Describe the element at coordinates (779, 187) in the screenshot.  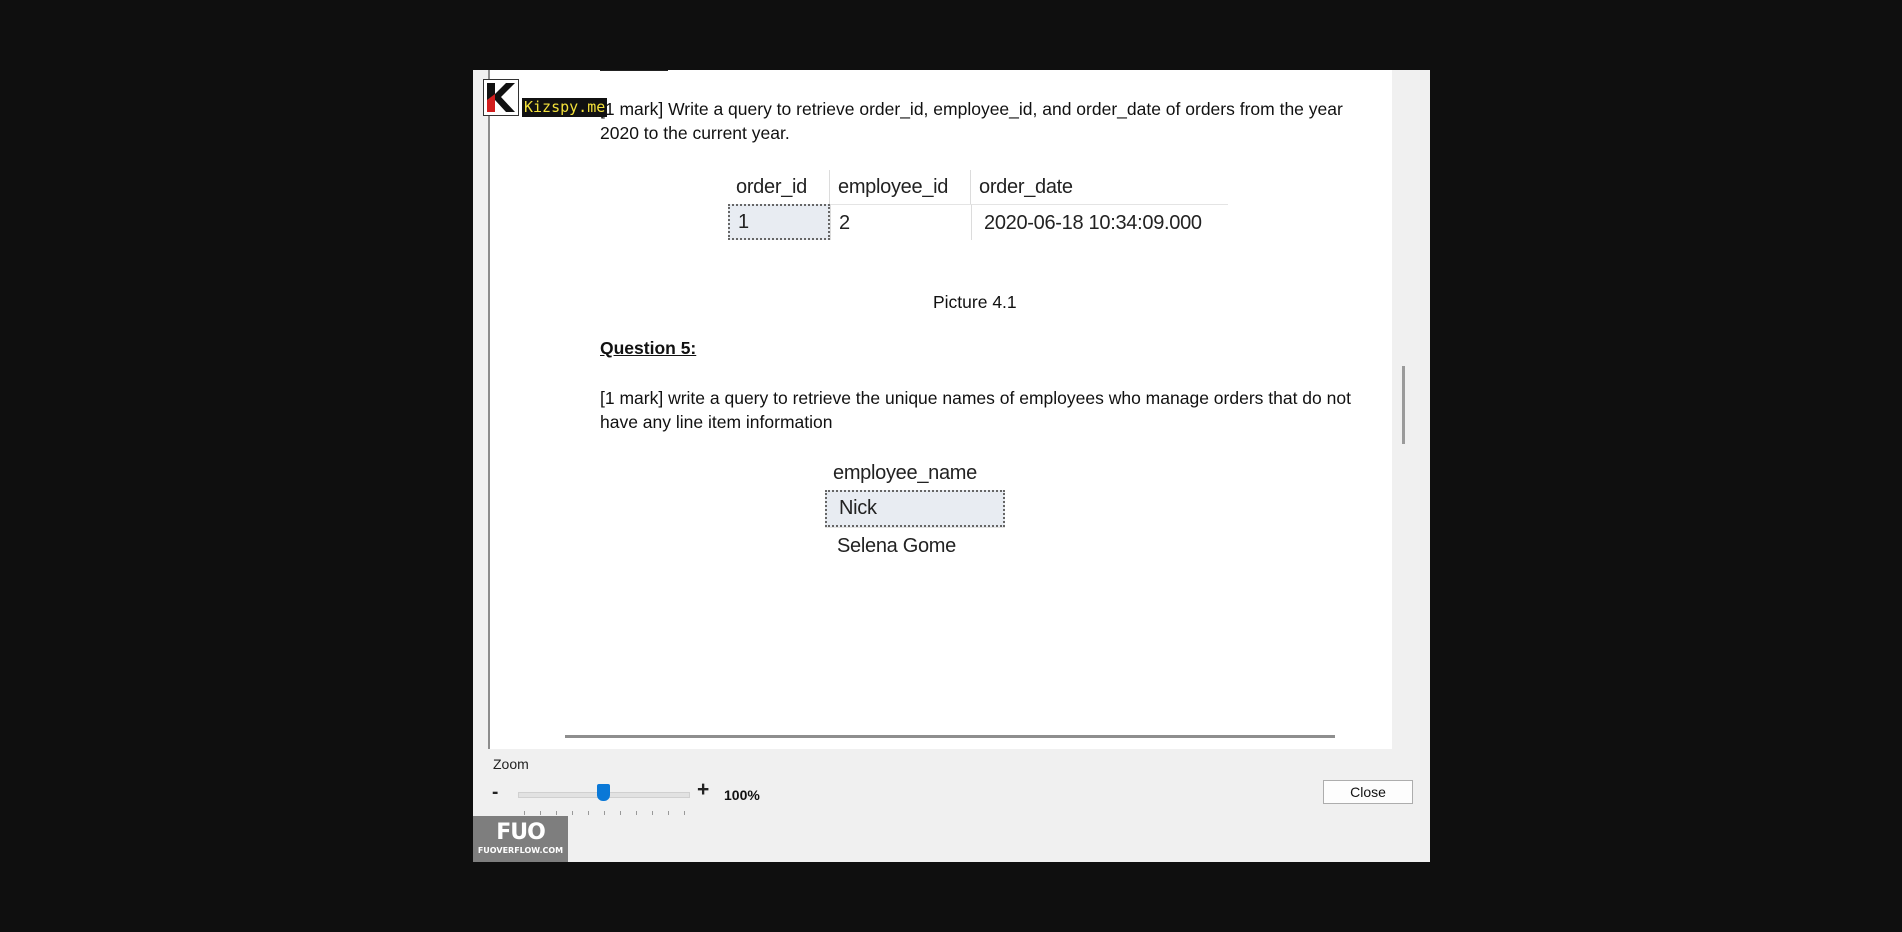
I see `grid-header-order-id: order_id` at that location.